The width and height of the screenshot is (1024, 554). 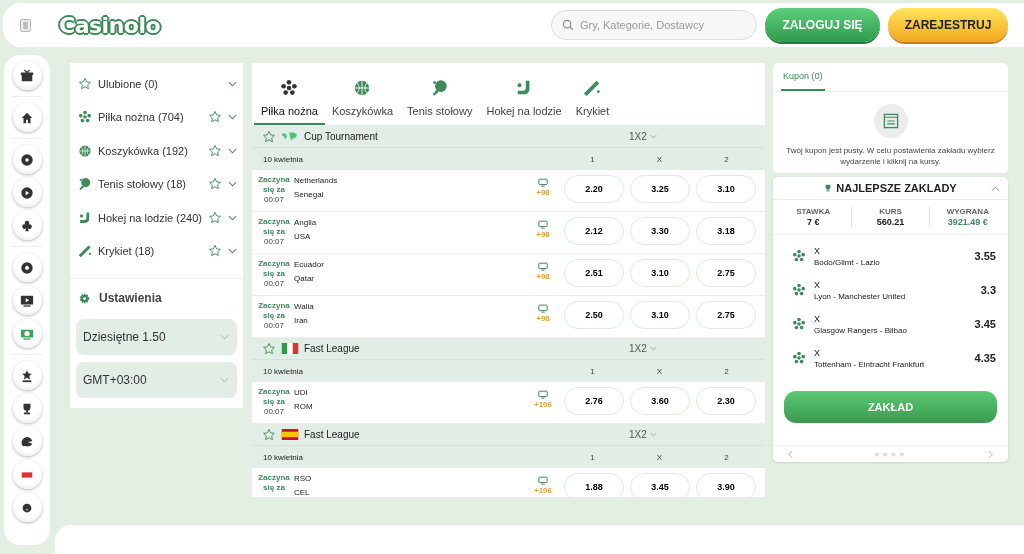 What do you see at coordinates (290, 136) in the screenshot?
I see `world-map-icon` at bounding box center [290, 136].